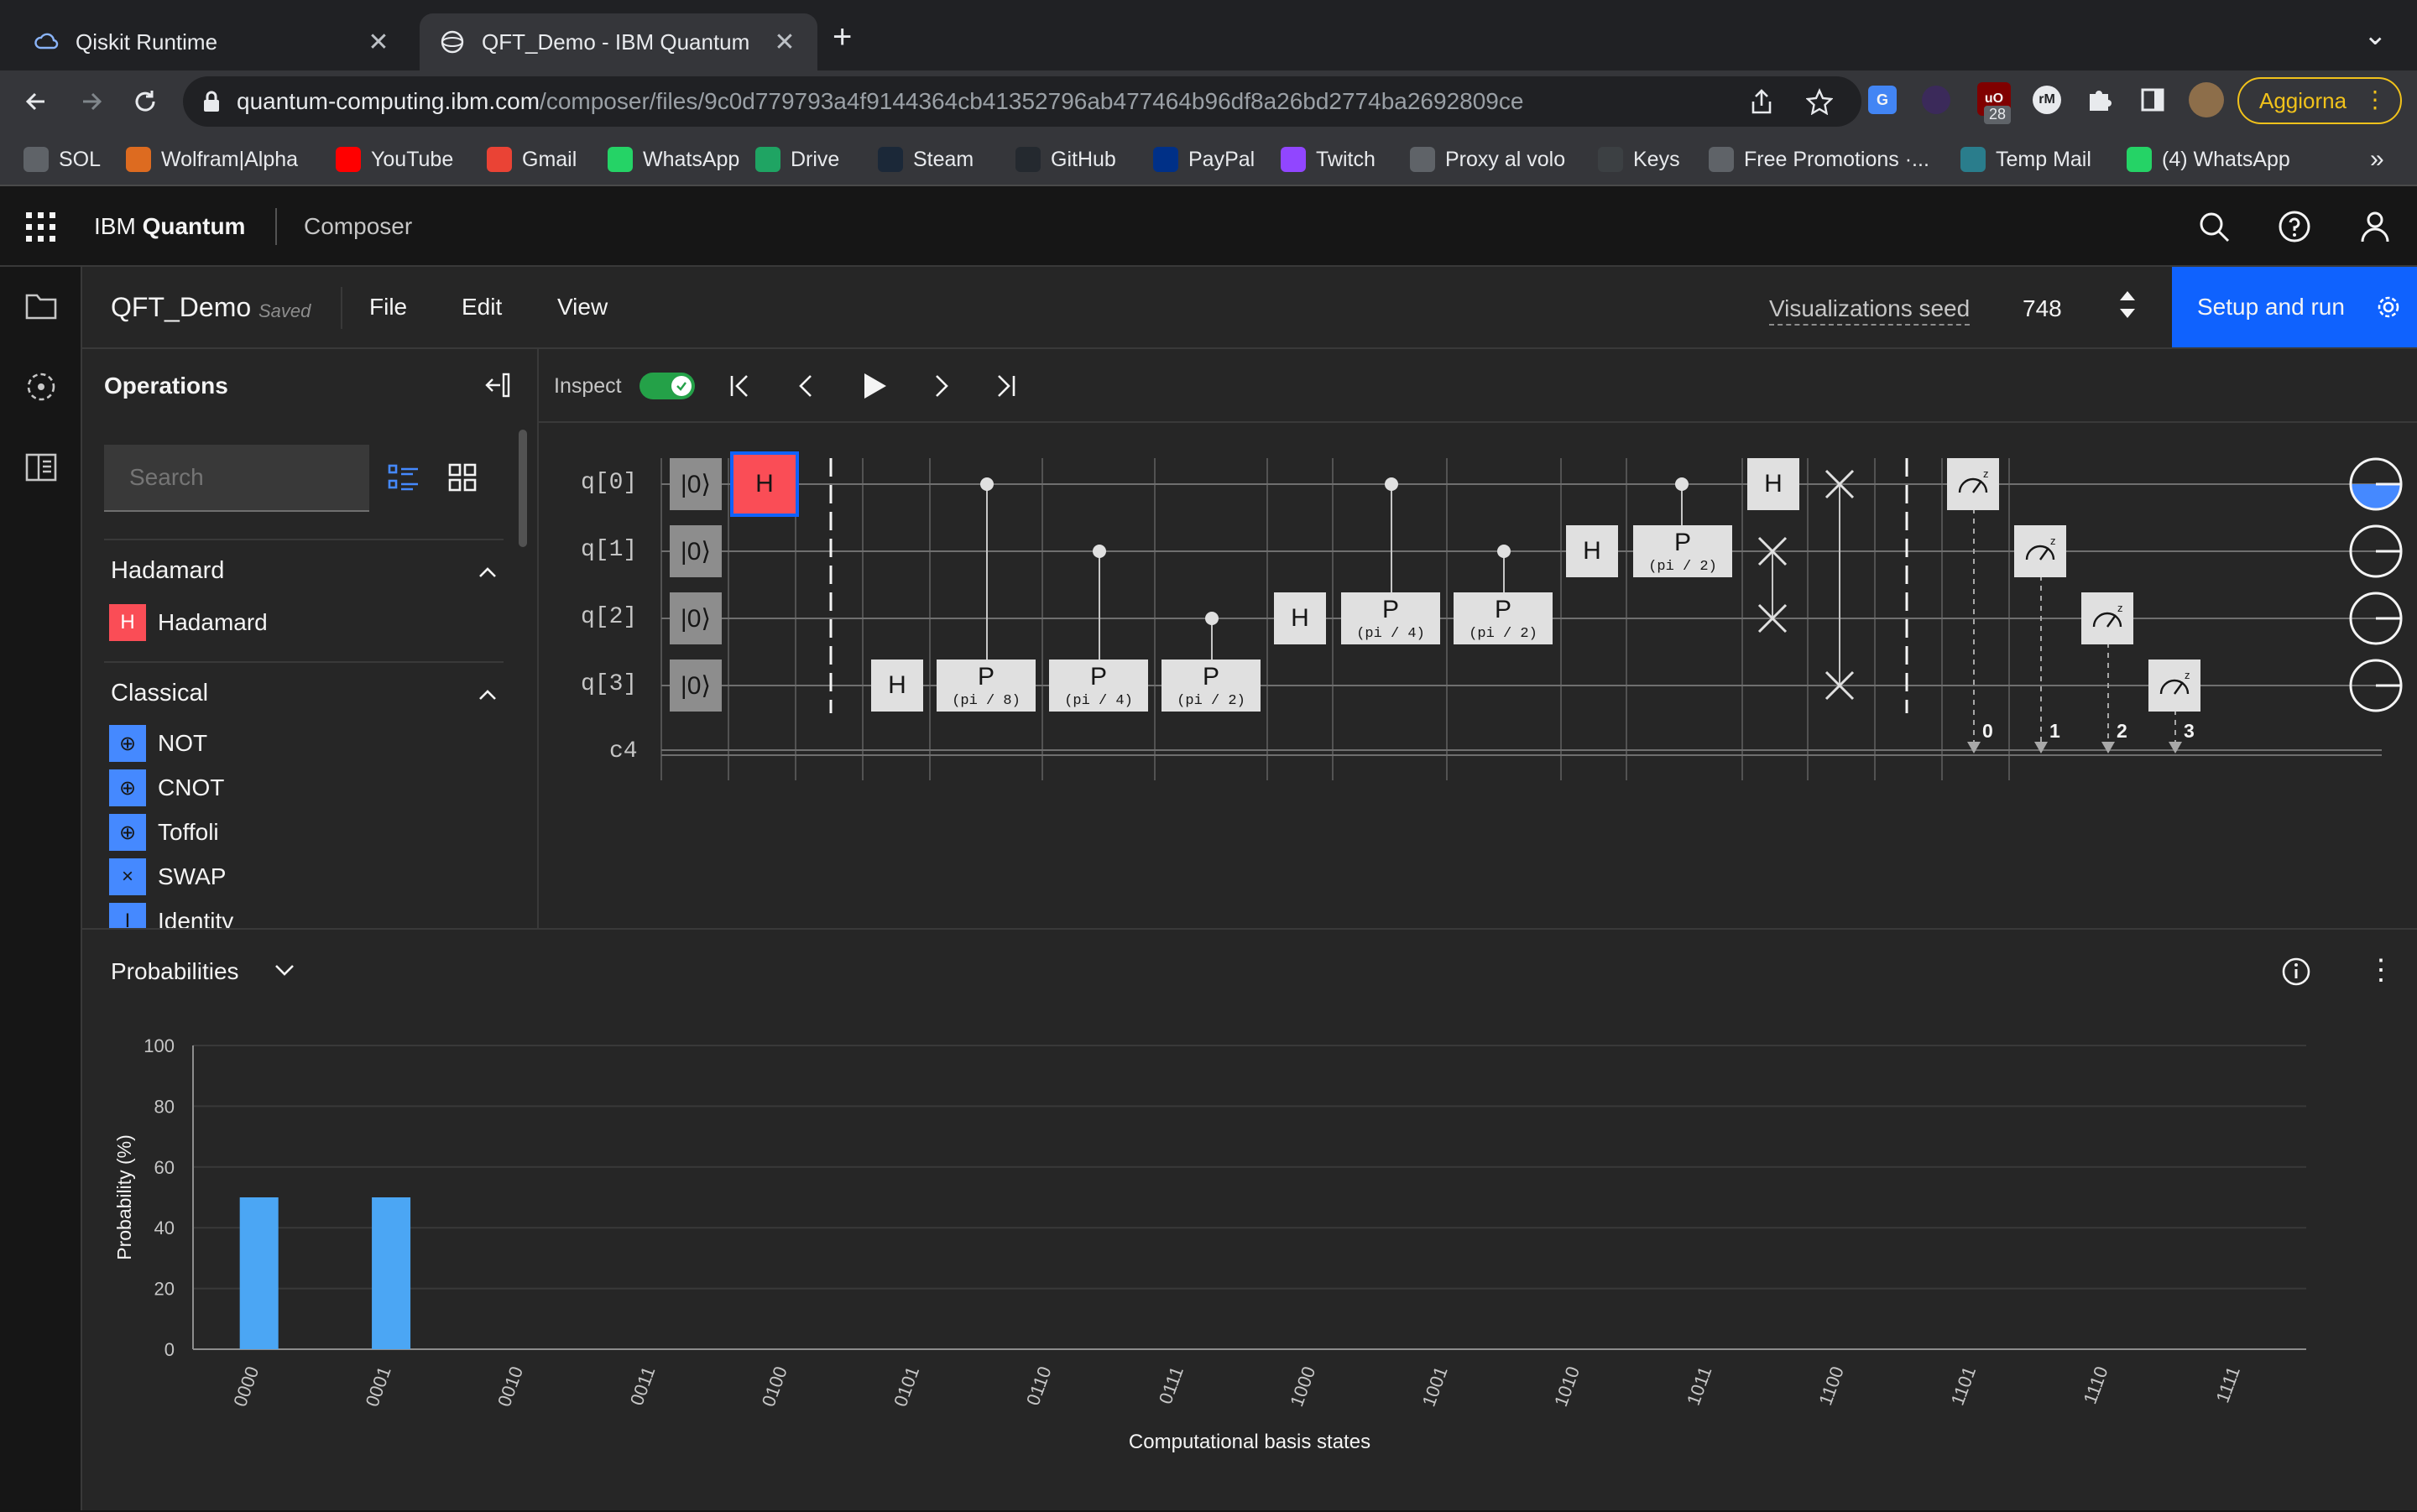  I want to click on bookmark-item: Wolfram|Alpha, so click(212, 159).